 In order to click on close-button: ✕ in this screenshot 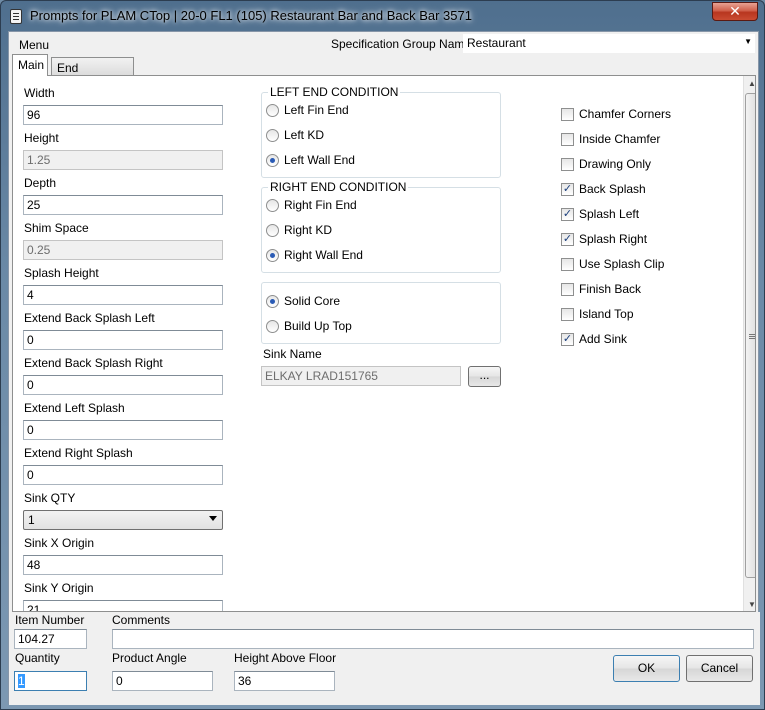, I will do `click(735, 11)`.